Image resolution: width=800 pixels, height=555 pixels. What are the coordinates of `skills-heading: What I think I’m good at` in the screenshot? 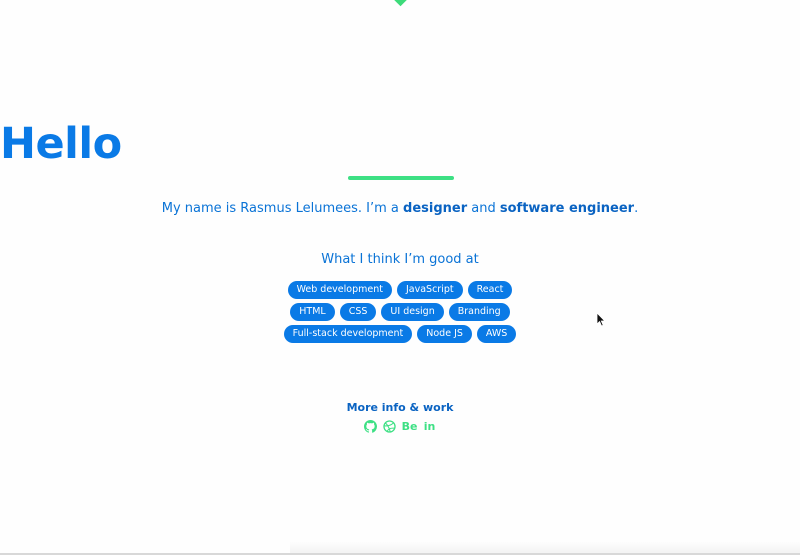 It's located at (400, 259).